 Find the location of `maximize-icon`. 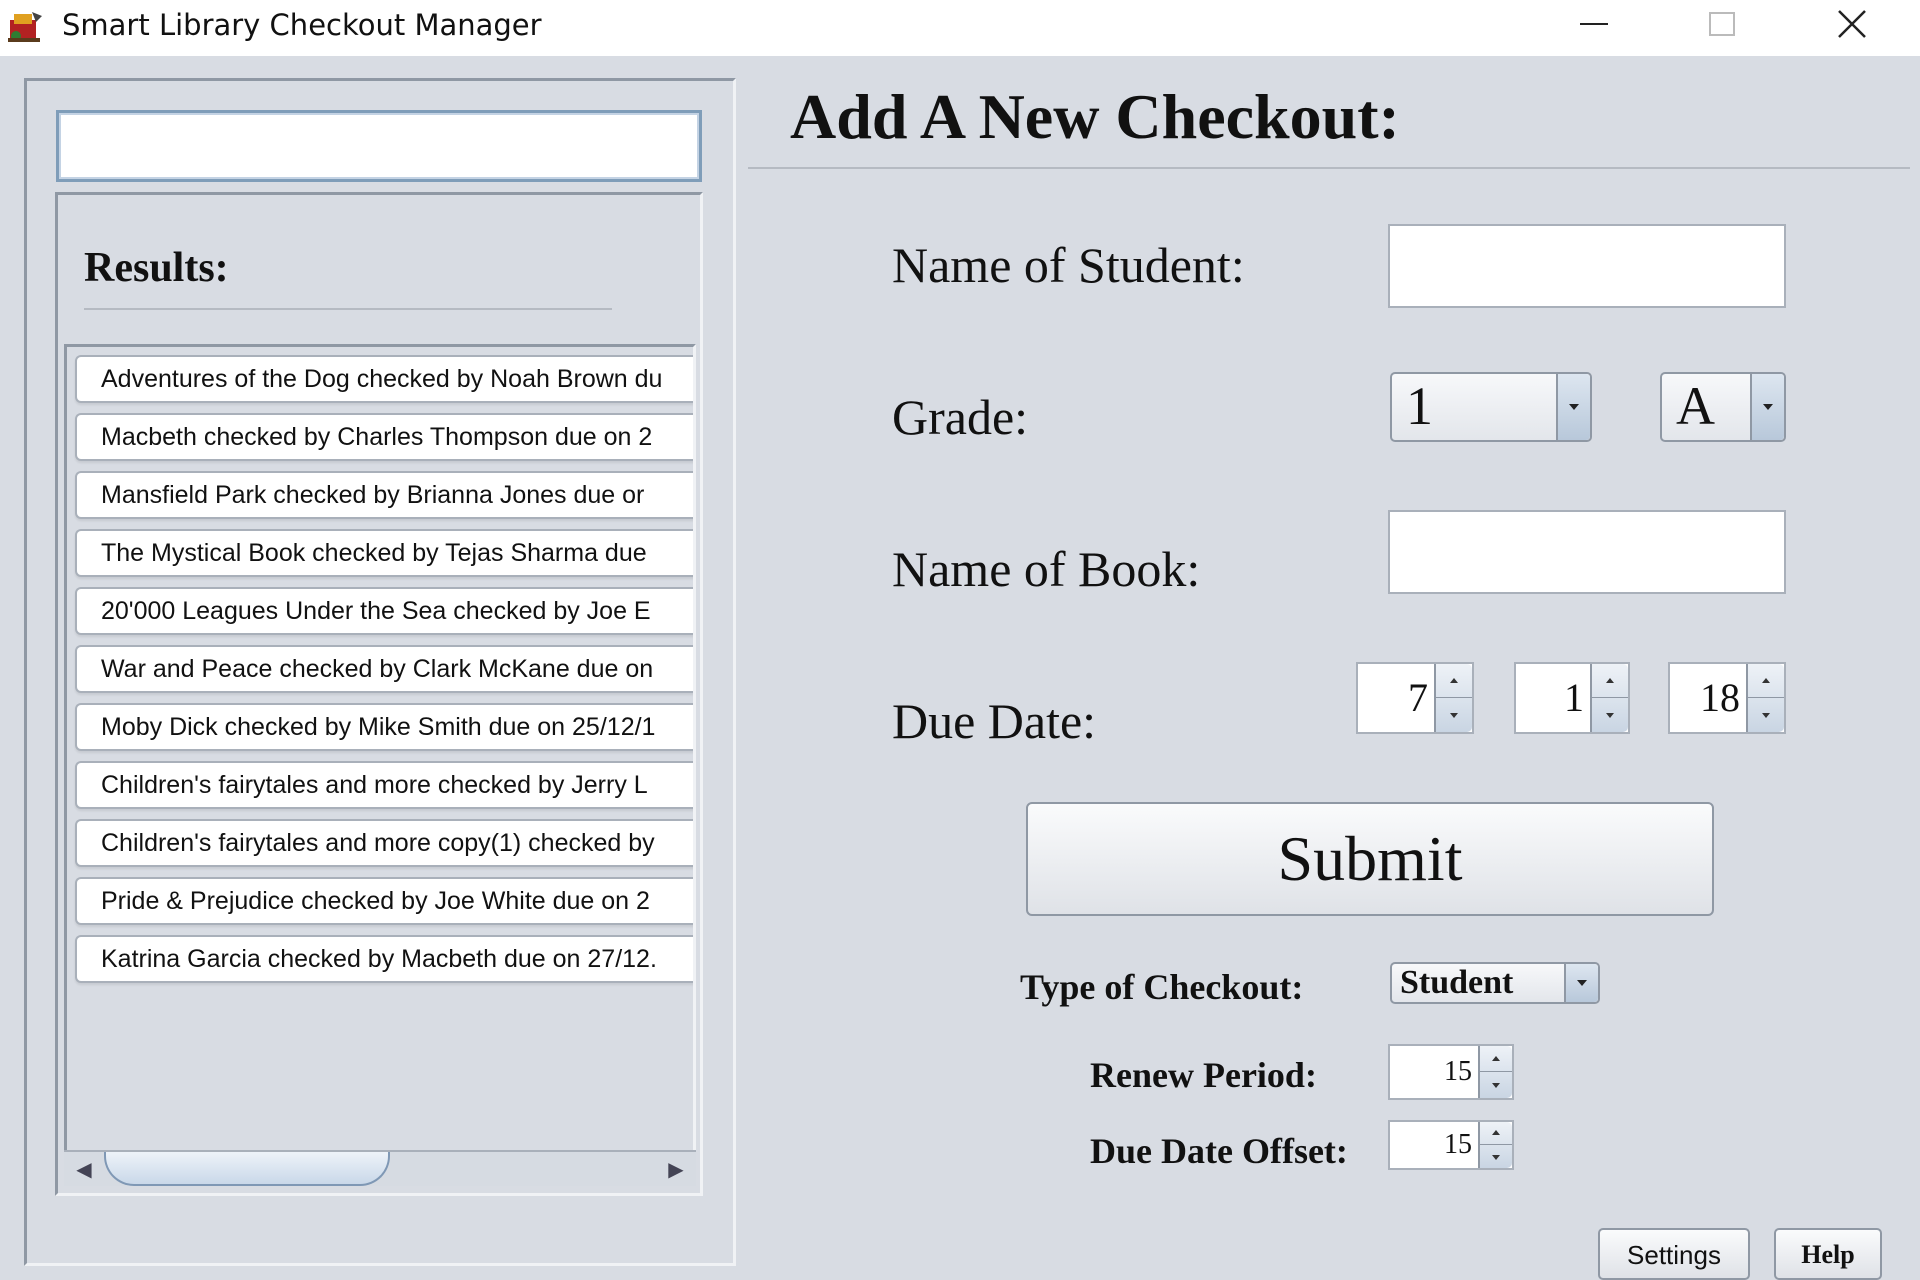

maximize-icon is located at coordinates (1722, 24).